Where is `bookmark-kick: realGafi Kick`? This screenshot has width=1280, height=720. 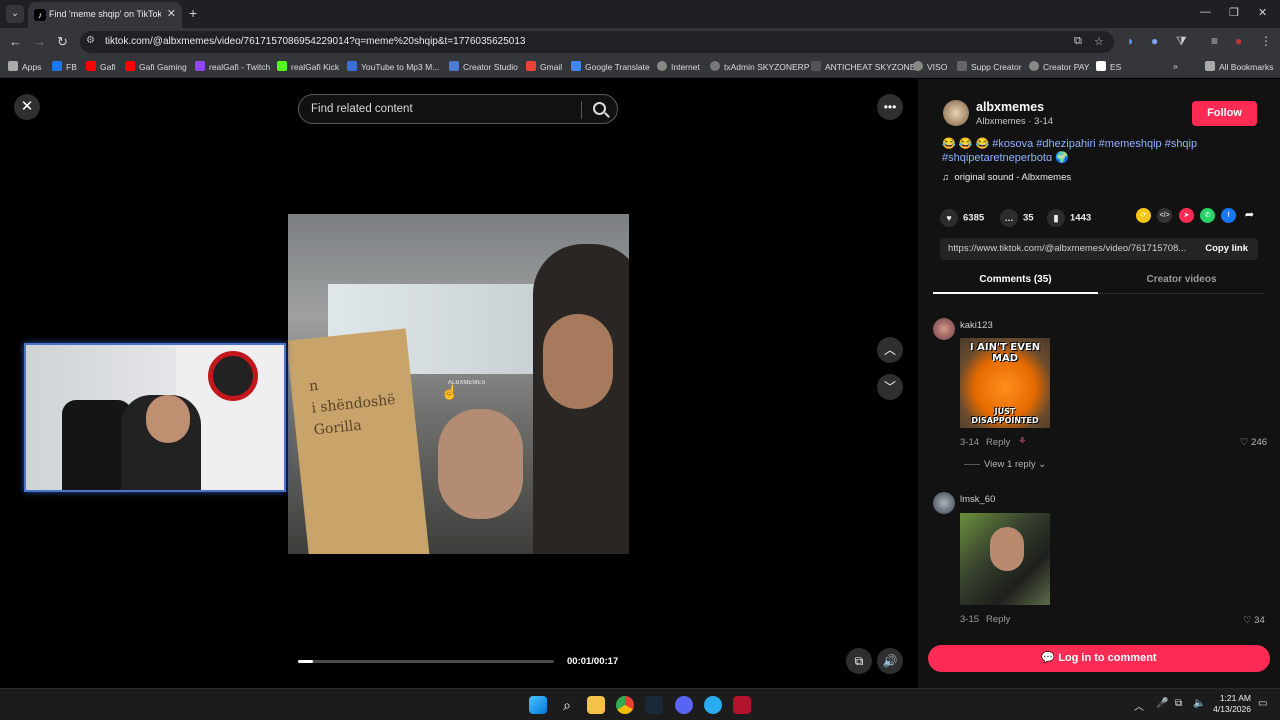
bookmark-kick: realGafi Kick is located at coordinates (308, 66).